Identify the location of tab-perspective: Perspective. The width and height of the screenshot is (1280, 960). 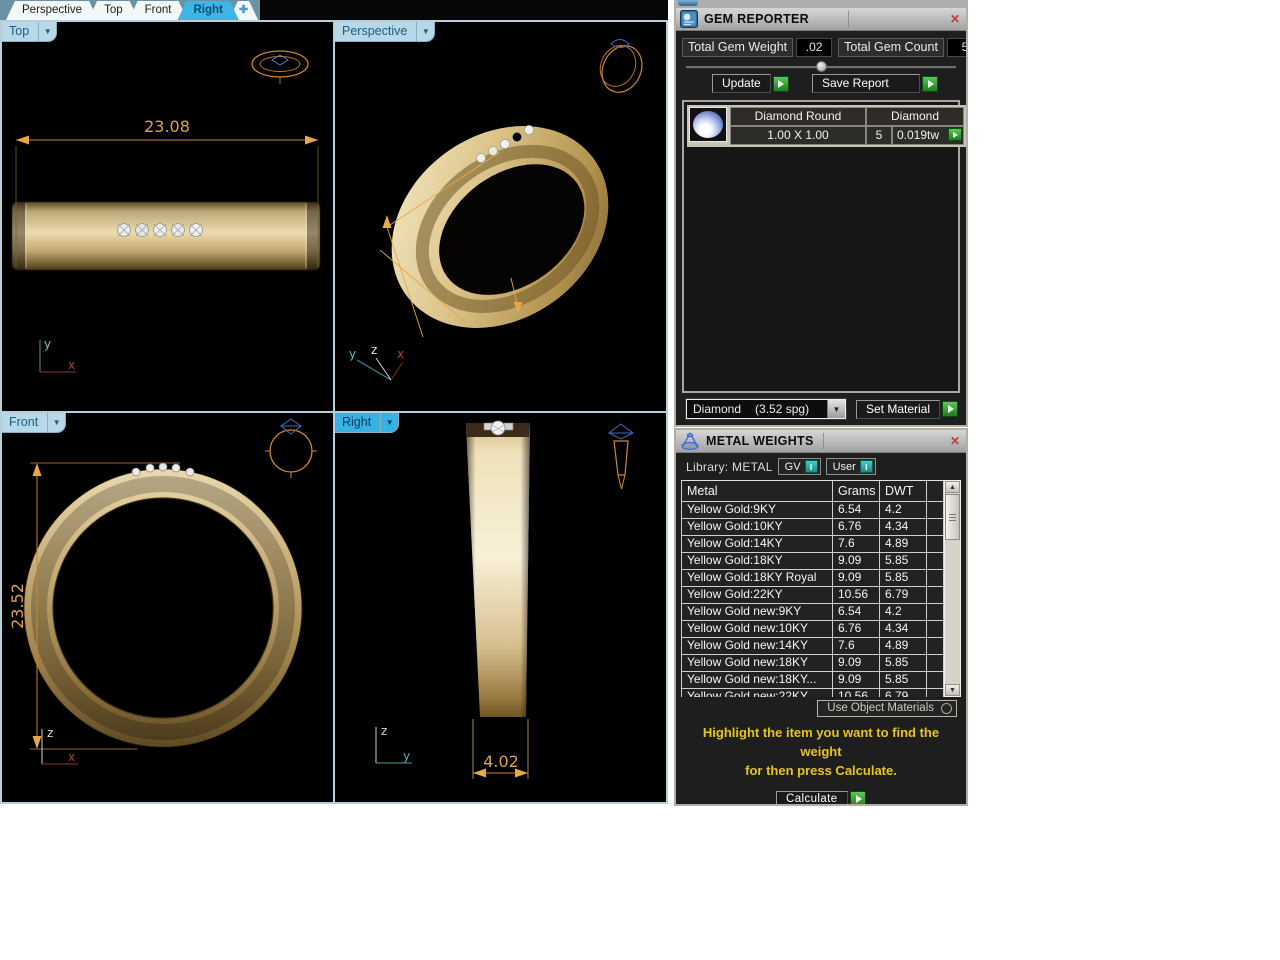
(52, 10).